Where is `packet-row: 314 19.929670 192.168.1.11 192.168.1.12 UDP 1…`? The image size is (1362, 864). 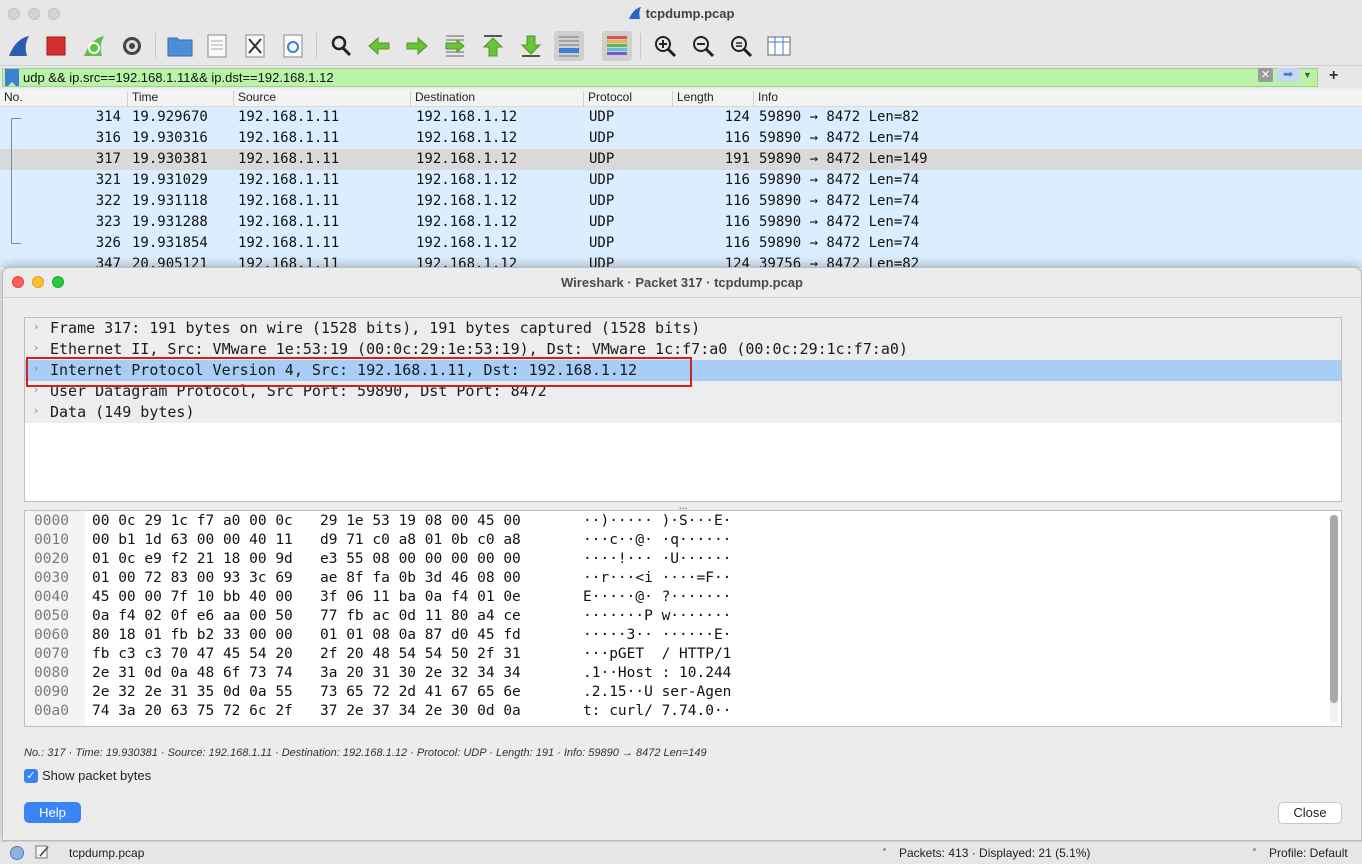 packet-row: 314 19.929670 192.168.1.11 192.168.1.12 UDP 1… is located at coordinates (681, 117).